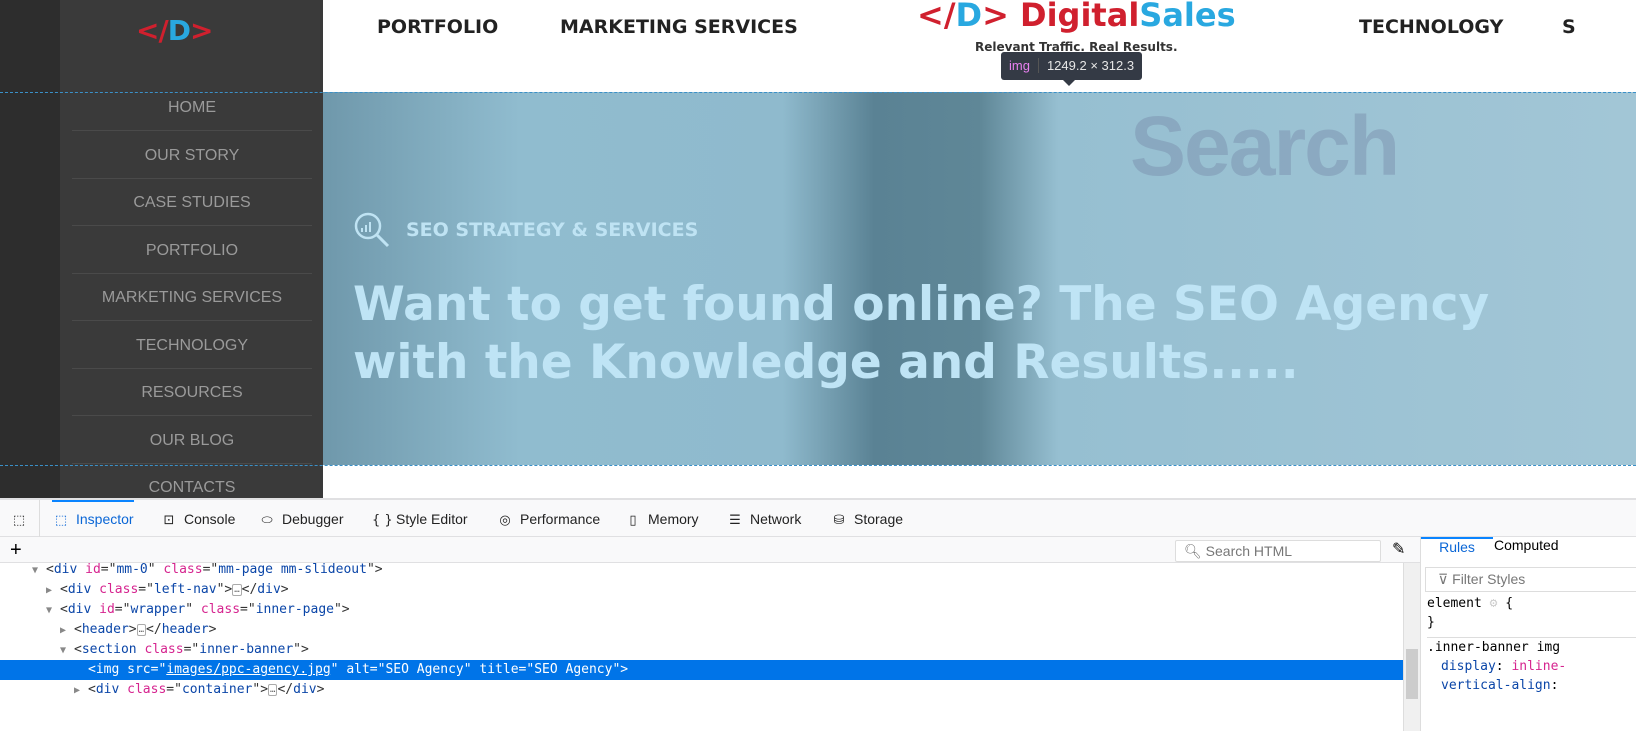  Describe the element at coordinates (372, 230) in the screenshot. I see `magnifier-chart-icon` at that location.